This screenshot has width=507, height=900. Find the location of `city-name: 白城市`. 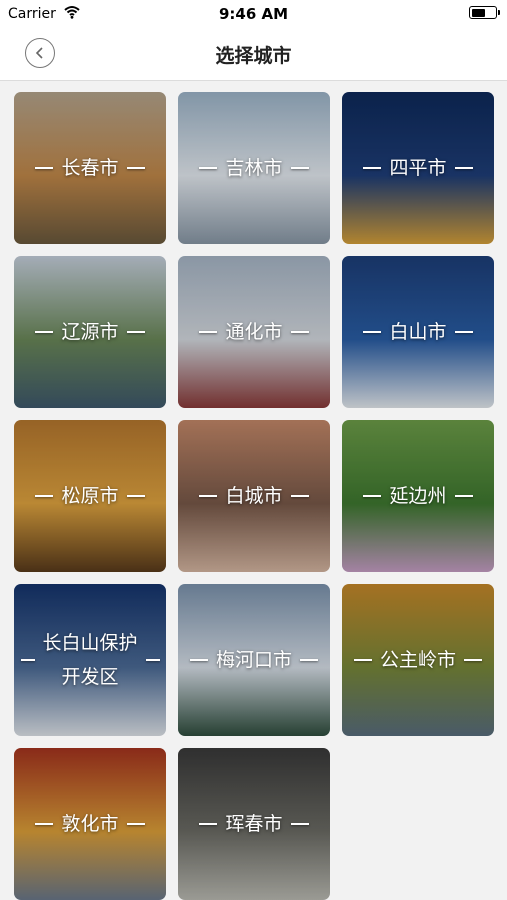

city-name: 白城市 is located at coordinates (254, 496).